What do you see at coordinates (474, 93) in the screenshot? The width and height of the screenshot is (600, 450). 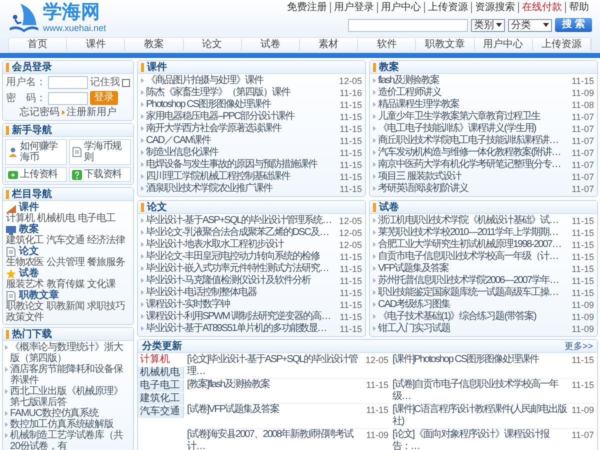 I see `article-link: 造价工程师讲义` at bounding box center [474, 93].